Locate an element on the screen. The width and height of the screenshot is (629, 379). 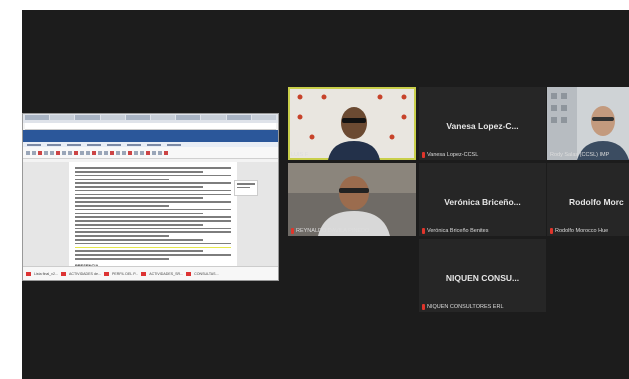
participant-video-luis is located at coordinates (352, 127).